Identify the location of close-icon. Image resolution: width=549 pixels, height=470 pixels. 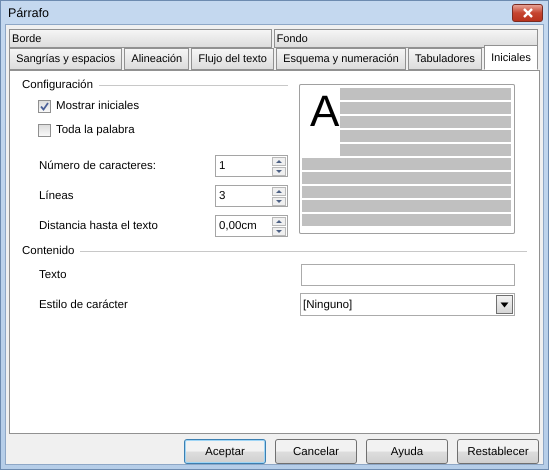
(528, 13).